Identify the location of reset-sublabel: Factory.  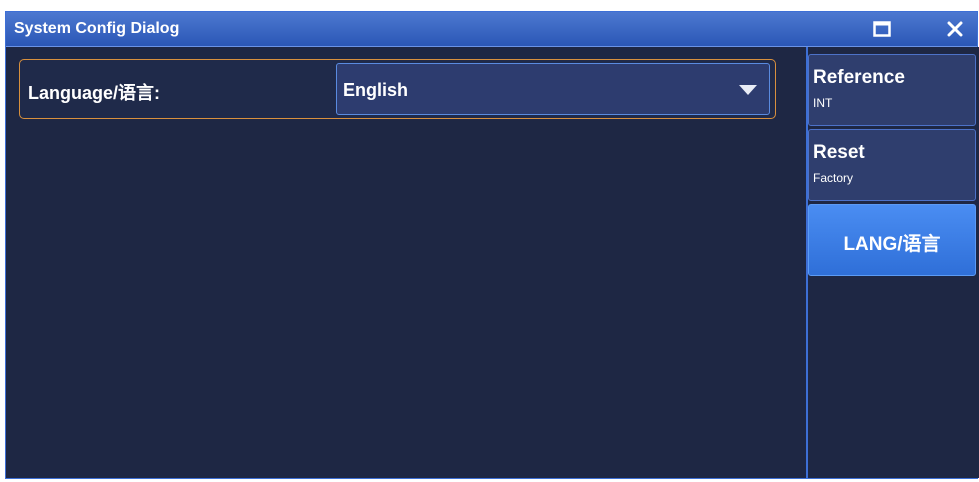
(833, 178).